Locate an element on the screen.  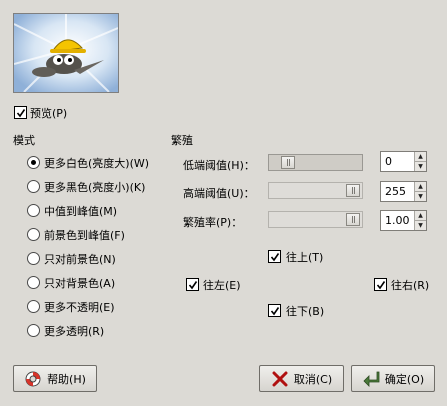
mode-radio-more-opaque is located at coordinates (33, 306).